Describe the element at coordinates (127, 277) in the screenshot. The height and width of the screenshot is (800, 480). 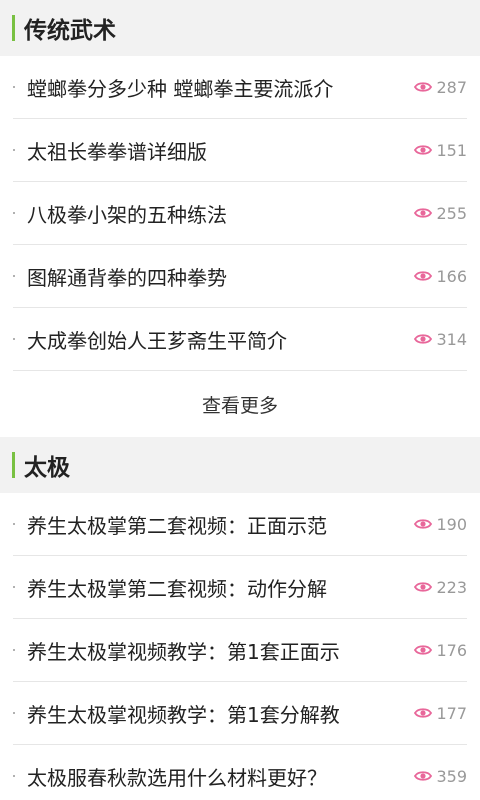
I see `article-title: 图解通背拳的四种拳势` at that location.